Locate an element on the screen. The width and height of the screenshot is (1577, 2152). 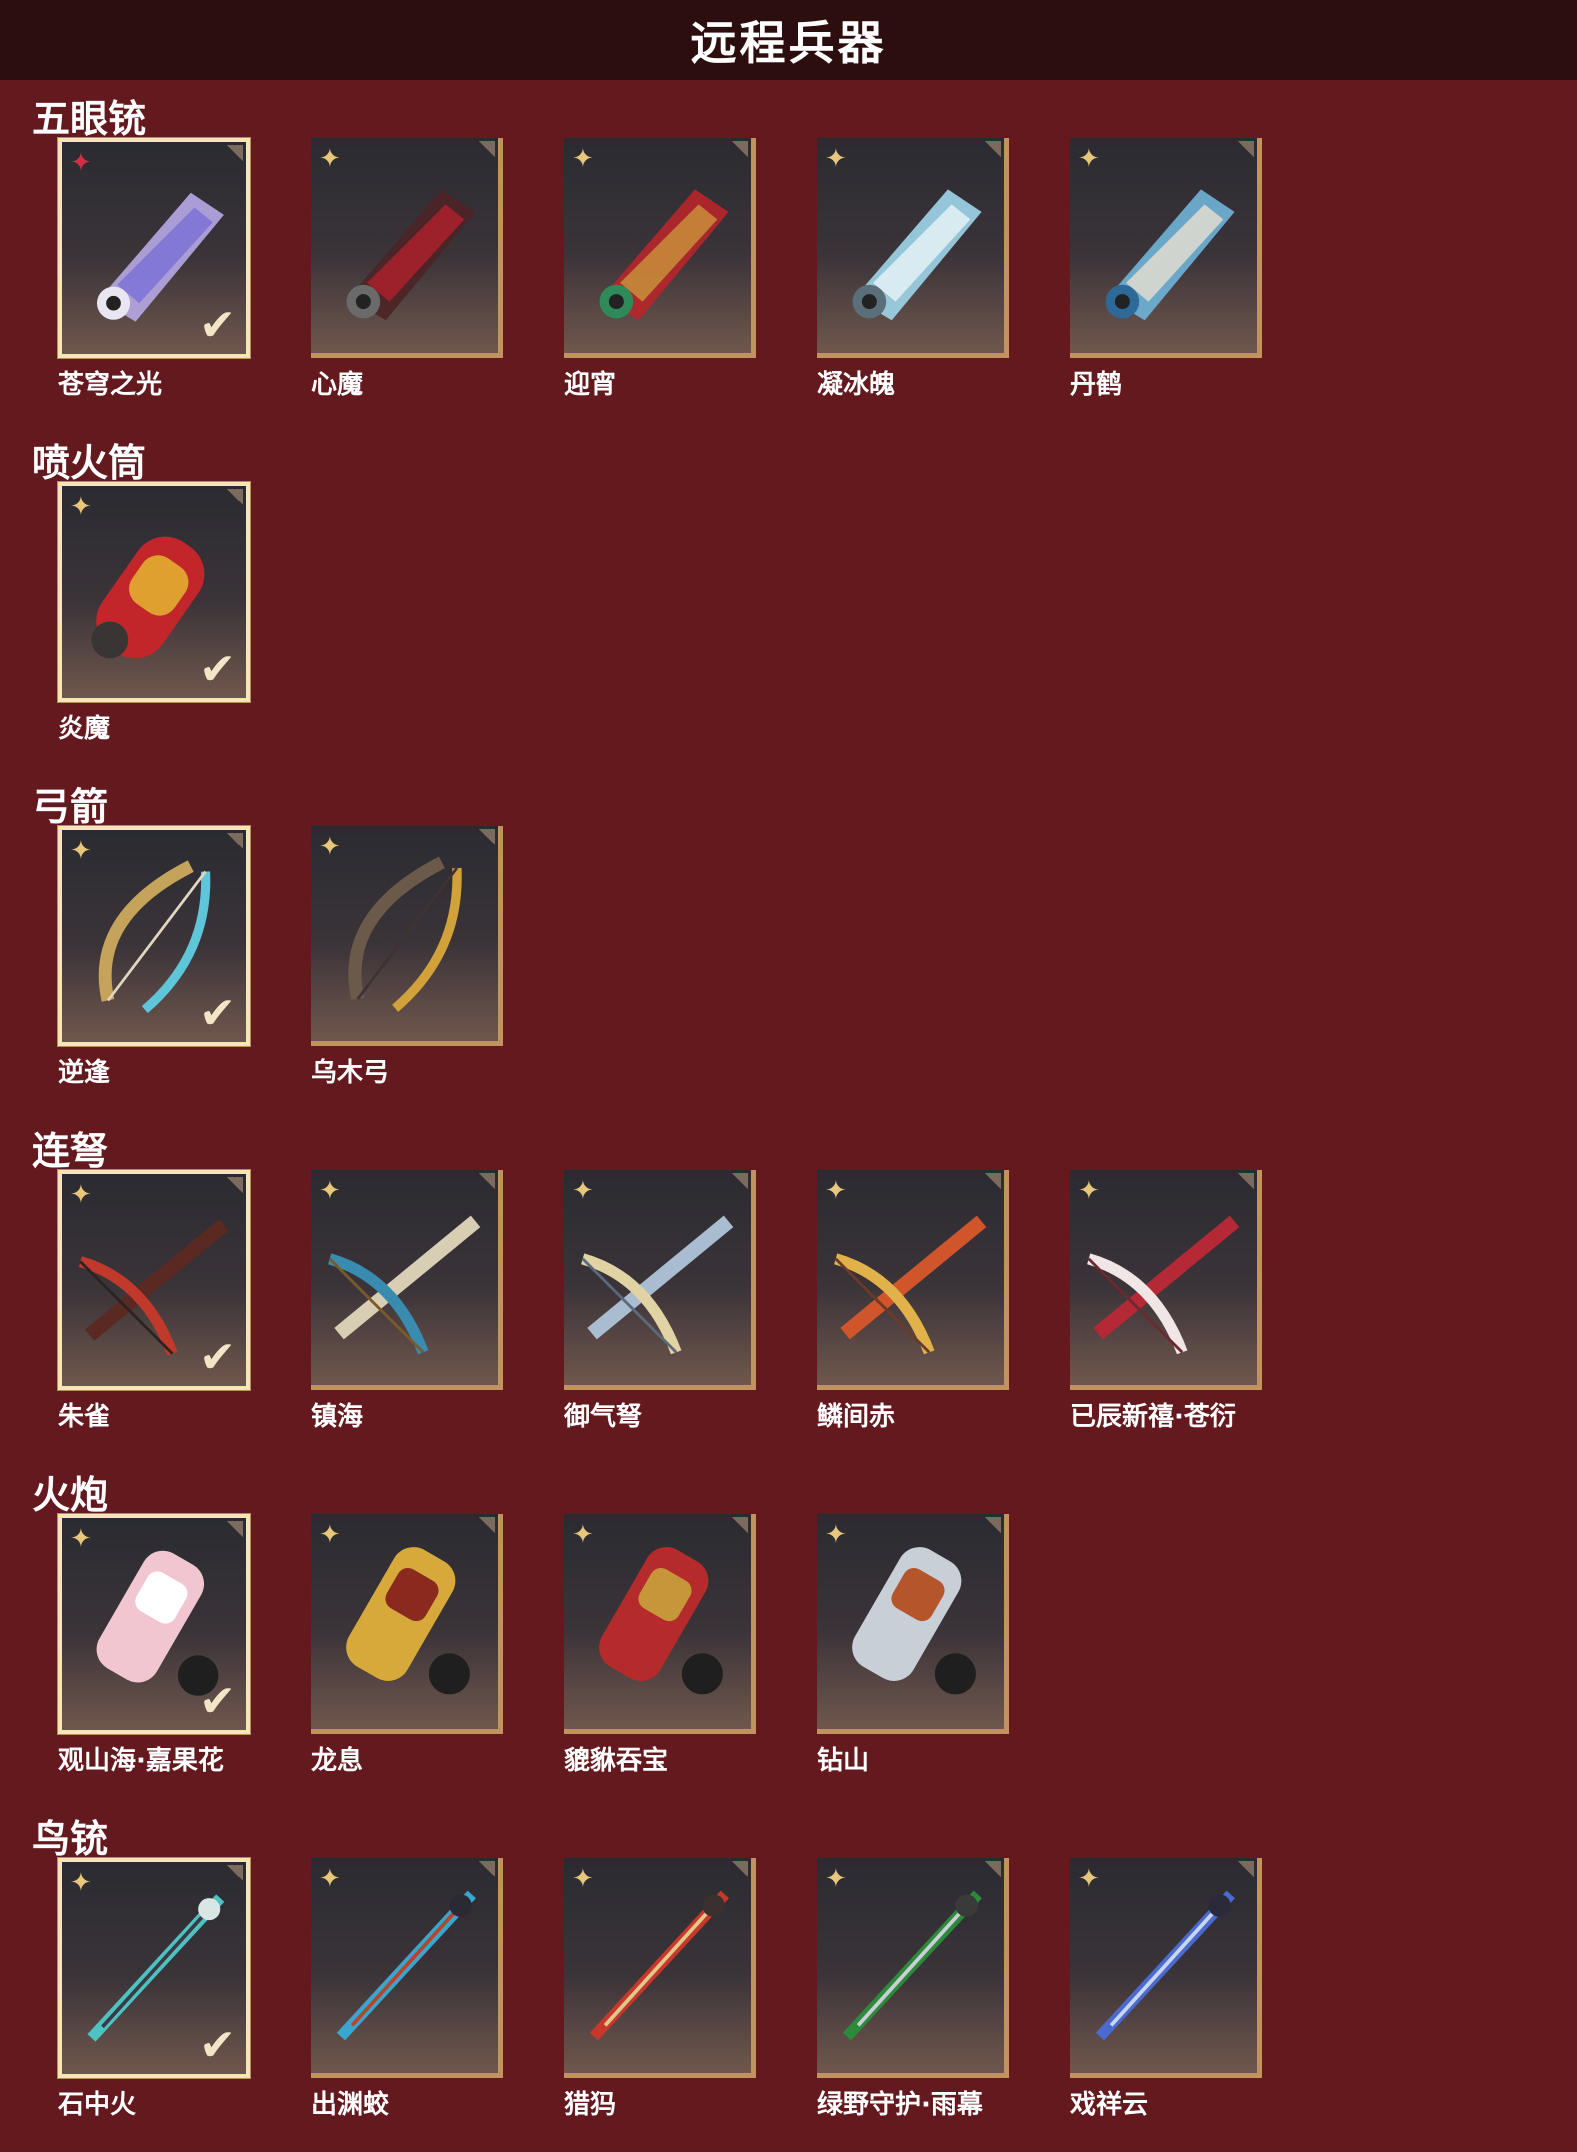
weapon-name: 丹鹤 is located at coordinates (1096, 385).